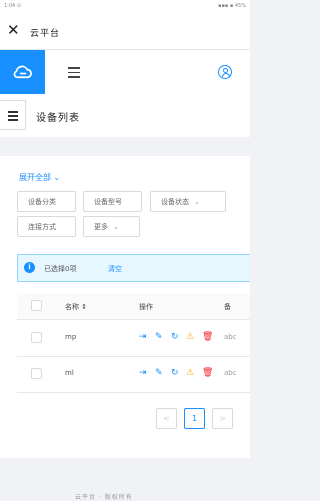  I want to click on table-header: 名称 ⇕ 操作 备, so click(133, 306).